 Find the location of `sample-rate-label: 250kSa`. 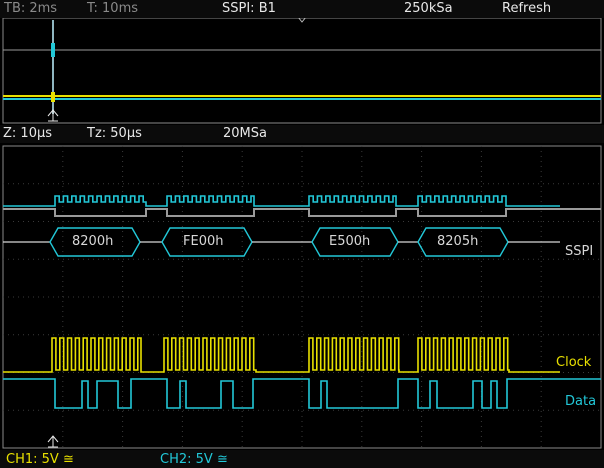

sample-rate-label: 250kSa is located at coordinates (428, 8).